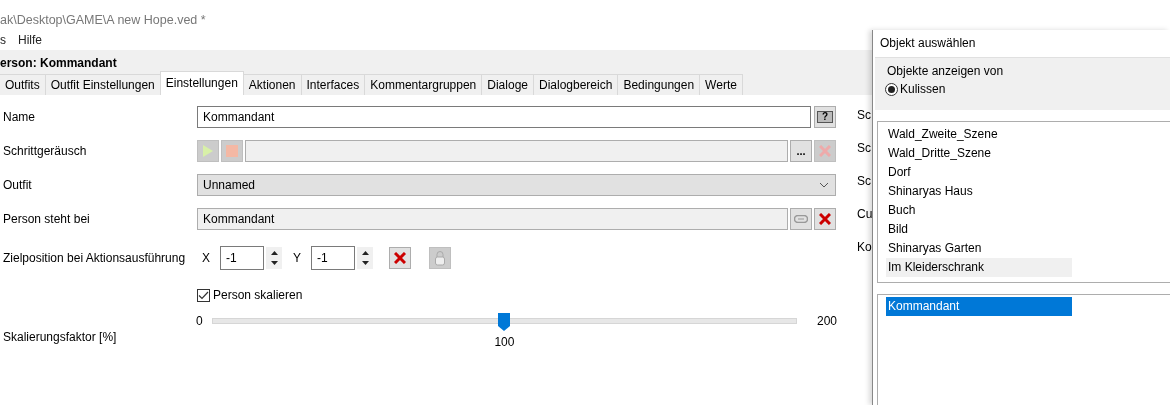 This screenshot has width=1170, height=405. Describe the element at coordinates (516, 185) in the screenshot. I see `outfit-dropdown: Unnamed` at that location.